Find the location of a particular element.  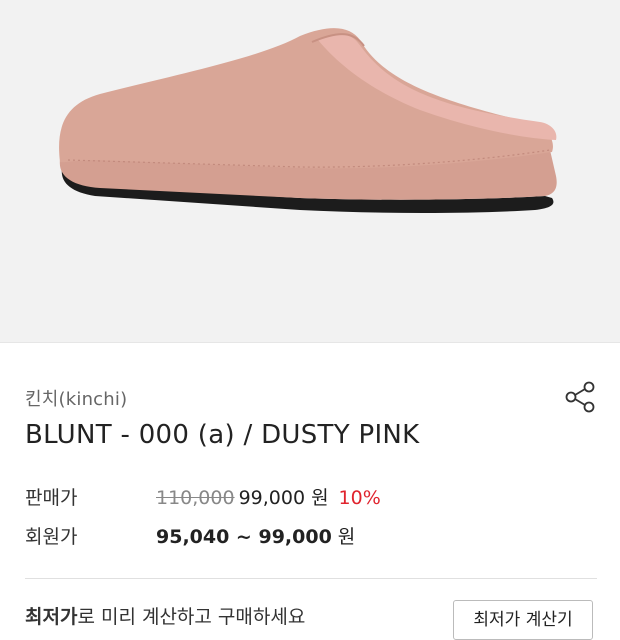

member-price-row: 95,040 ~ 99,000 원 is located at coordinates (255, 535).